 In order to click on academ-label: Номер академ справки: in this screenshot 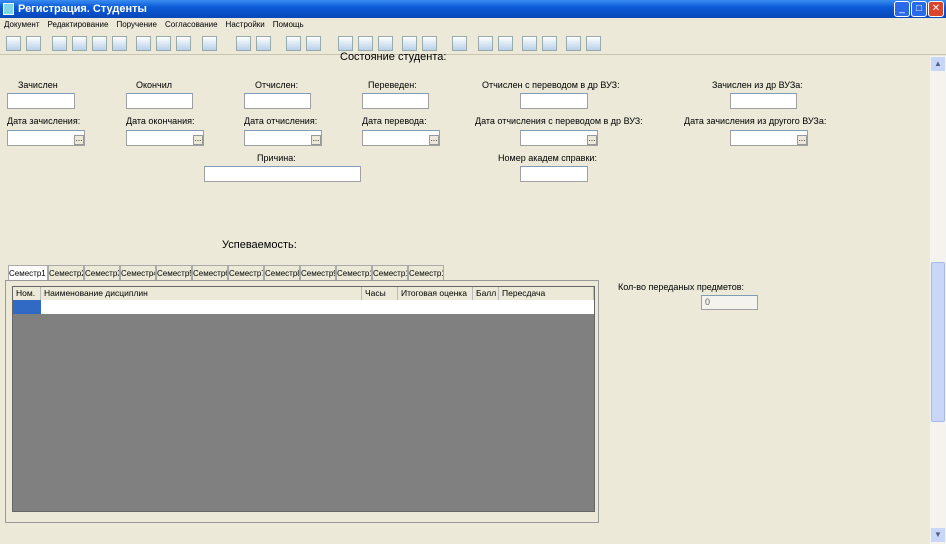, I will do `click(547, 158)`.